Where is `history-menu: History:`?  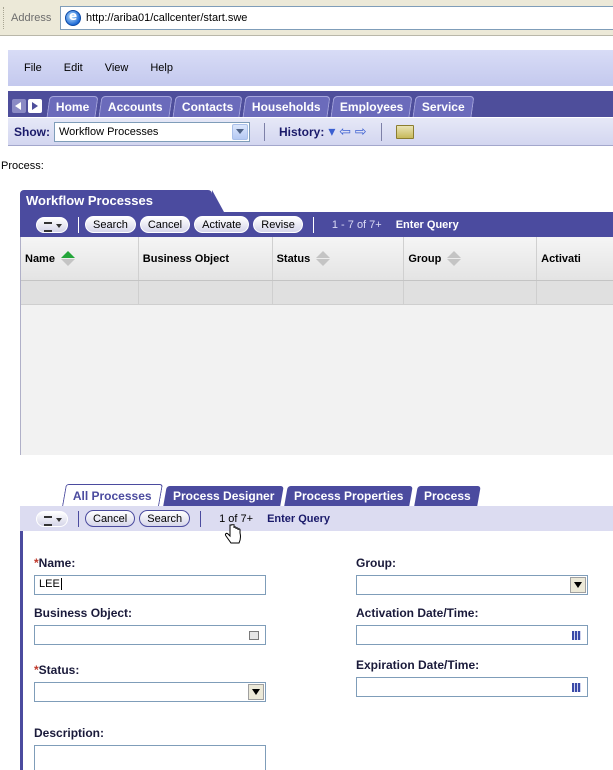
history-menu: History: is located at coordinates (301, 132).